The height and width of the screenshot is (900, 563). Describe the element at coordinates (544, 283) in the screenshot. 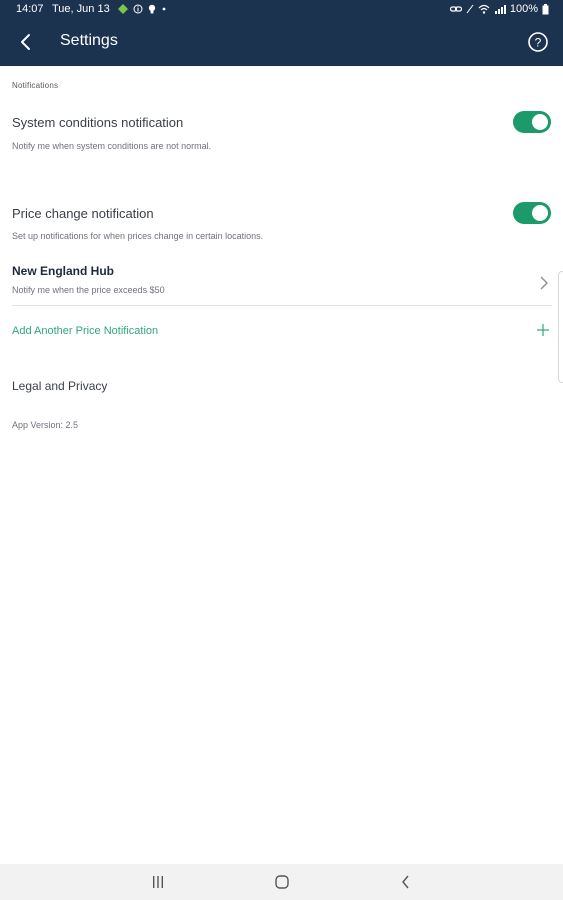

I see `chevron-right-icon` at that location.